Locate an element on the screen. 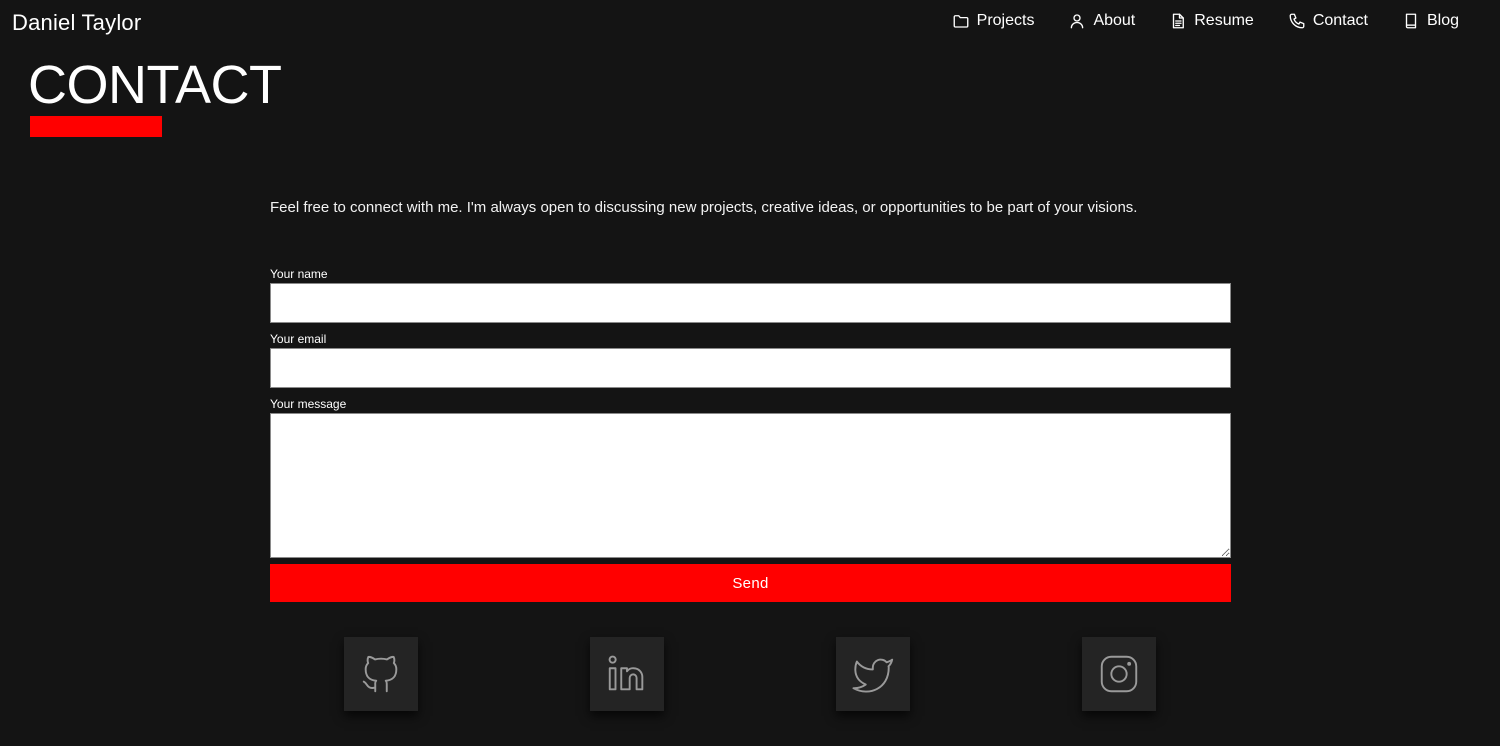 This screenshot has width=1500, height=746. main-nav: Projects About Resume Contact Blog is located at coordinates (1205, 21).